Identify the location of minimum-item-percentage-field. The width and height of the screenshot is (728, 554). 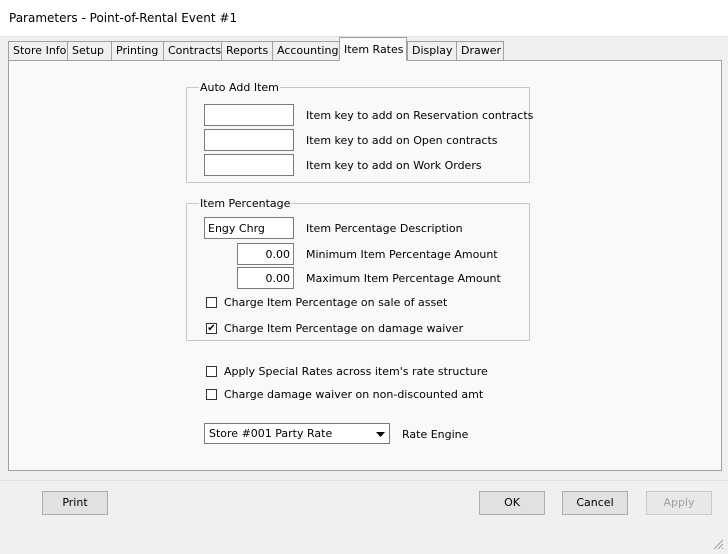
(265, 254).